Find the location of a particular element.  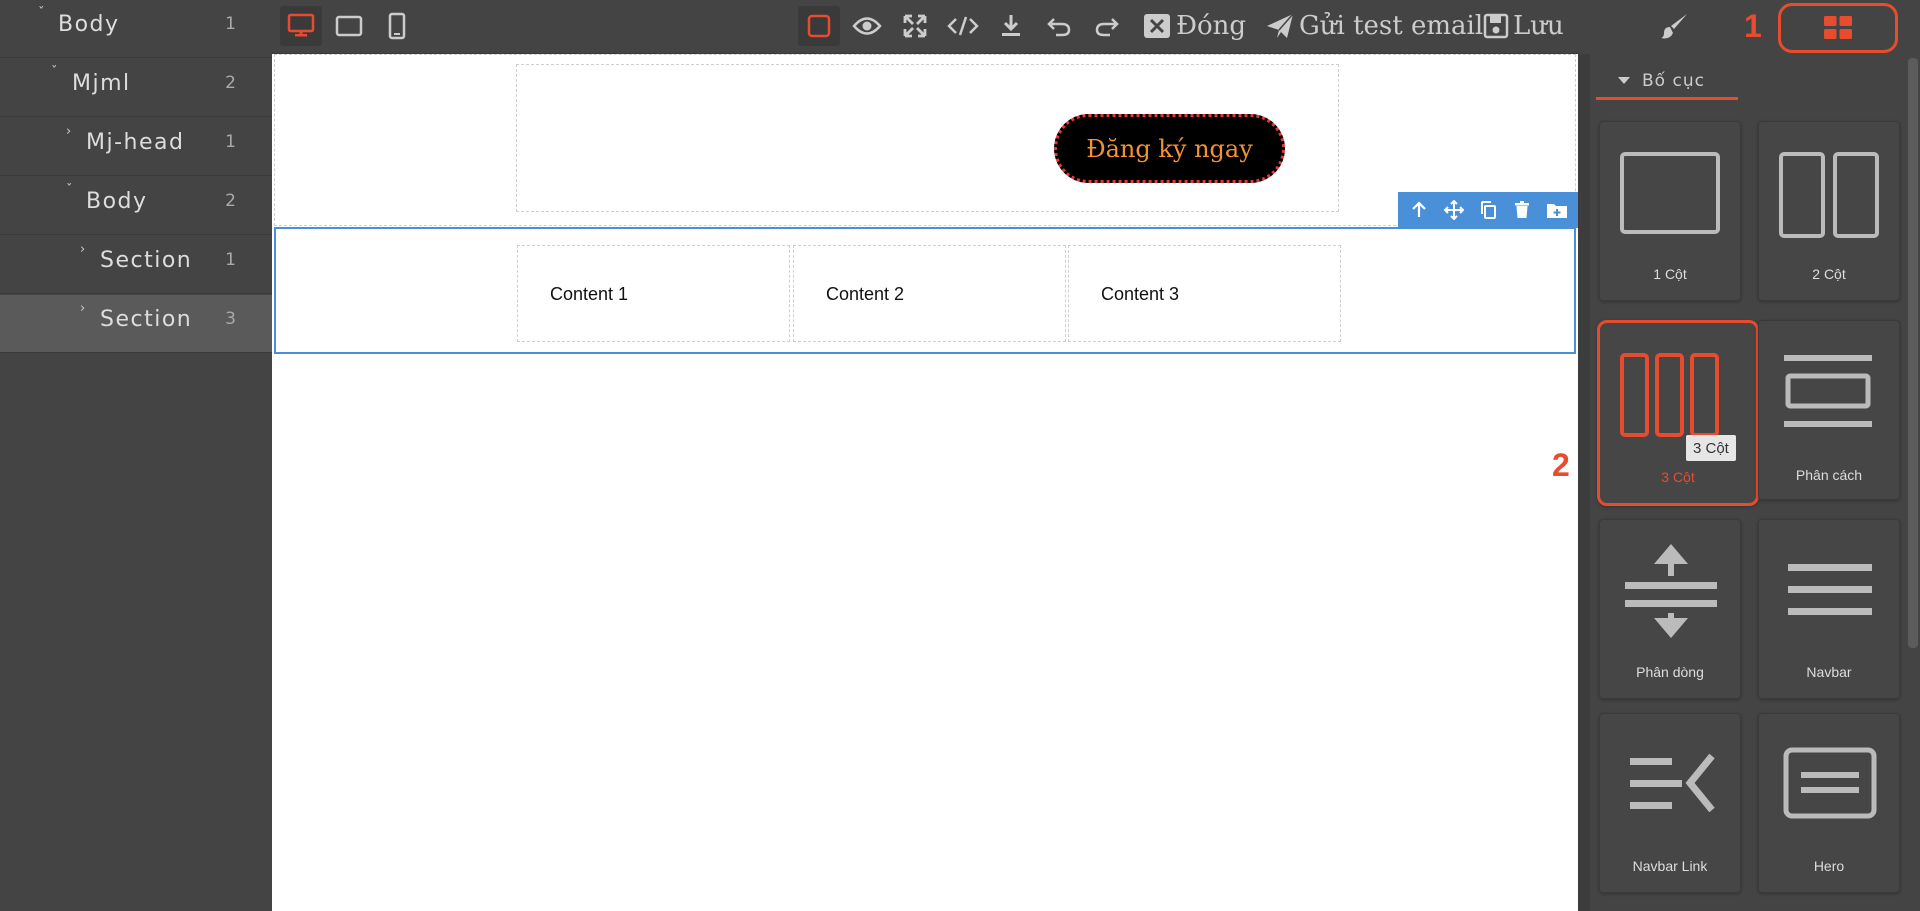

move-icon is located at coordinates (1453, 210).